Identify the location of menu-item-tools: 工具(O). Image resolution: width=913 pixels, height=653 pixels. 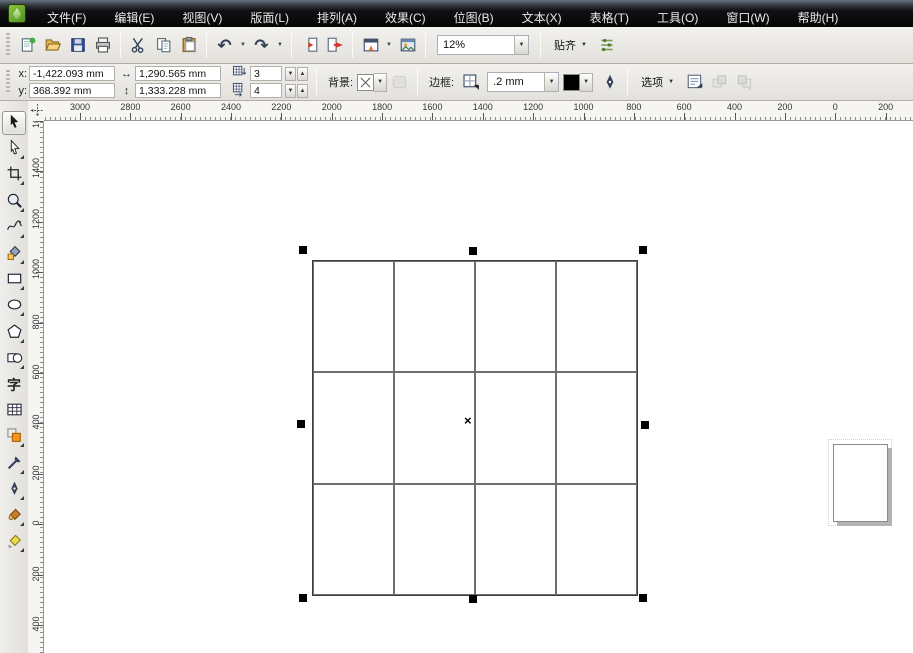
(677, 17).